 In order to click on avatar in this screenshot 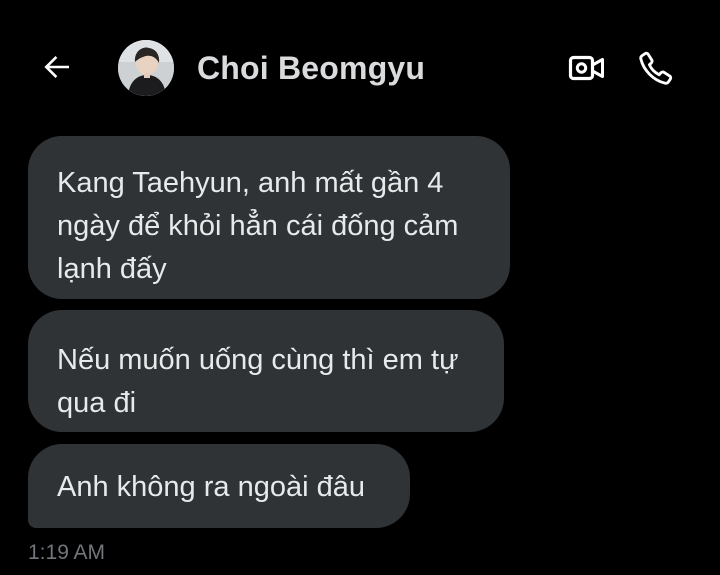, I will do `click(146, 68)`.